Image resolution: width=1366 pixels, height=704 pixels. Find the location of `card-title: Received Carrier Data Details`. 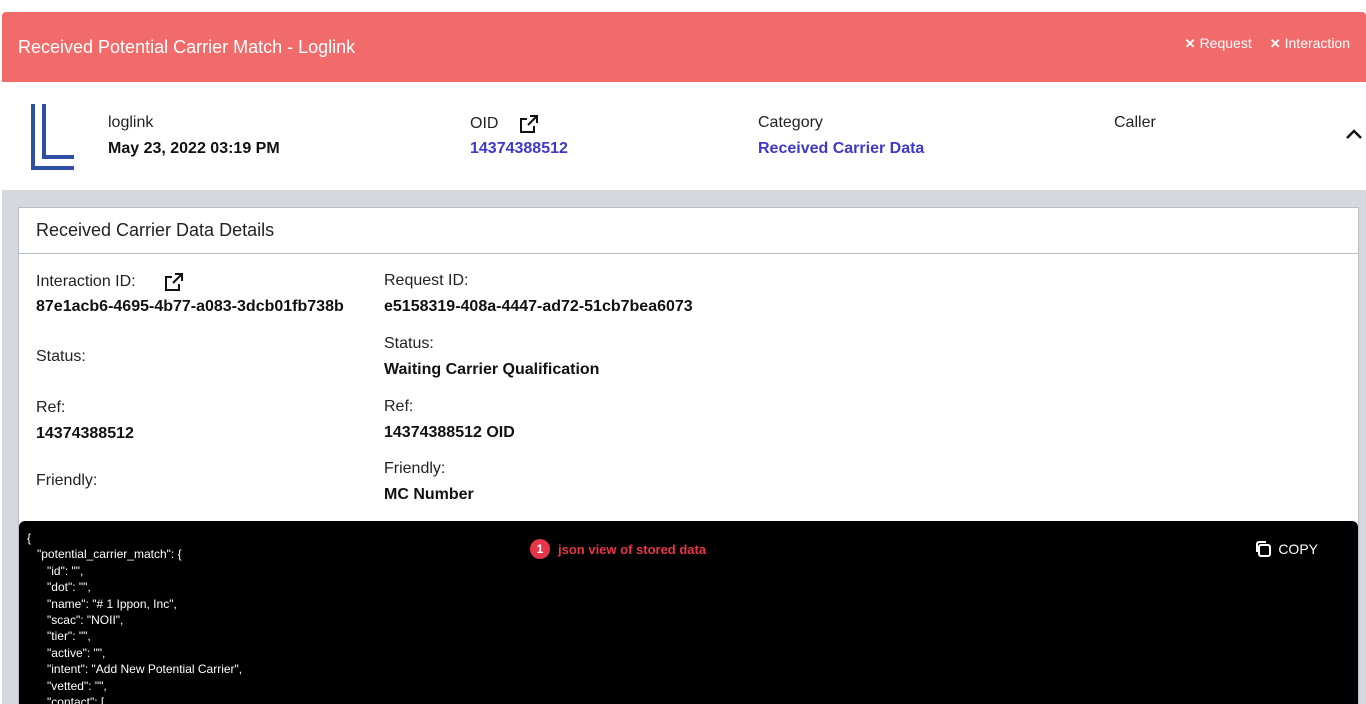

card-title: Received Carrier Data Details is located at coordinates (688, 231).